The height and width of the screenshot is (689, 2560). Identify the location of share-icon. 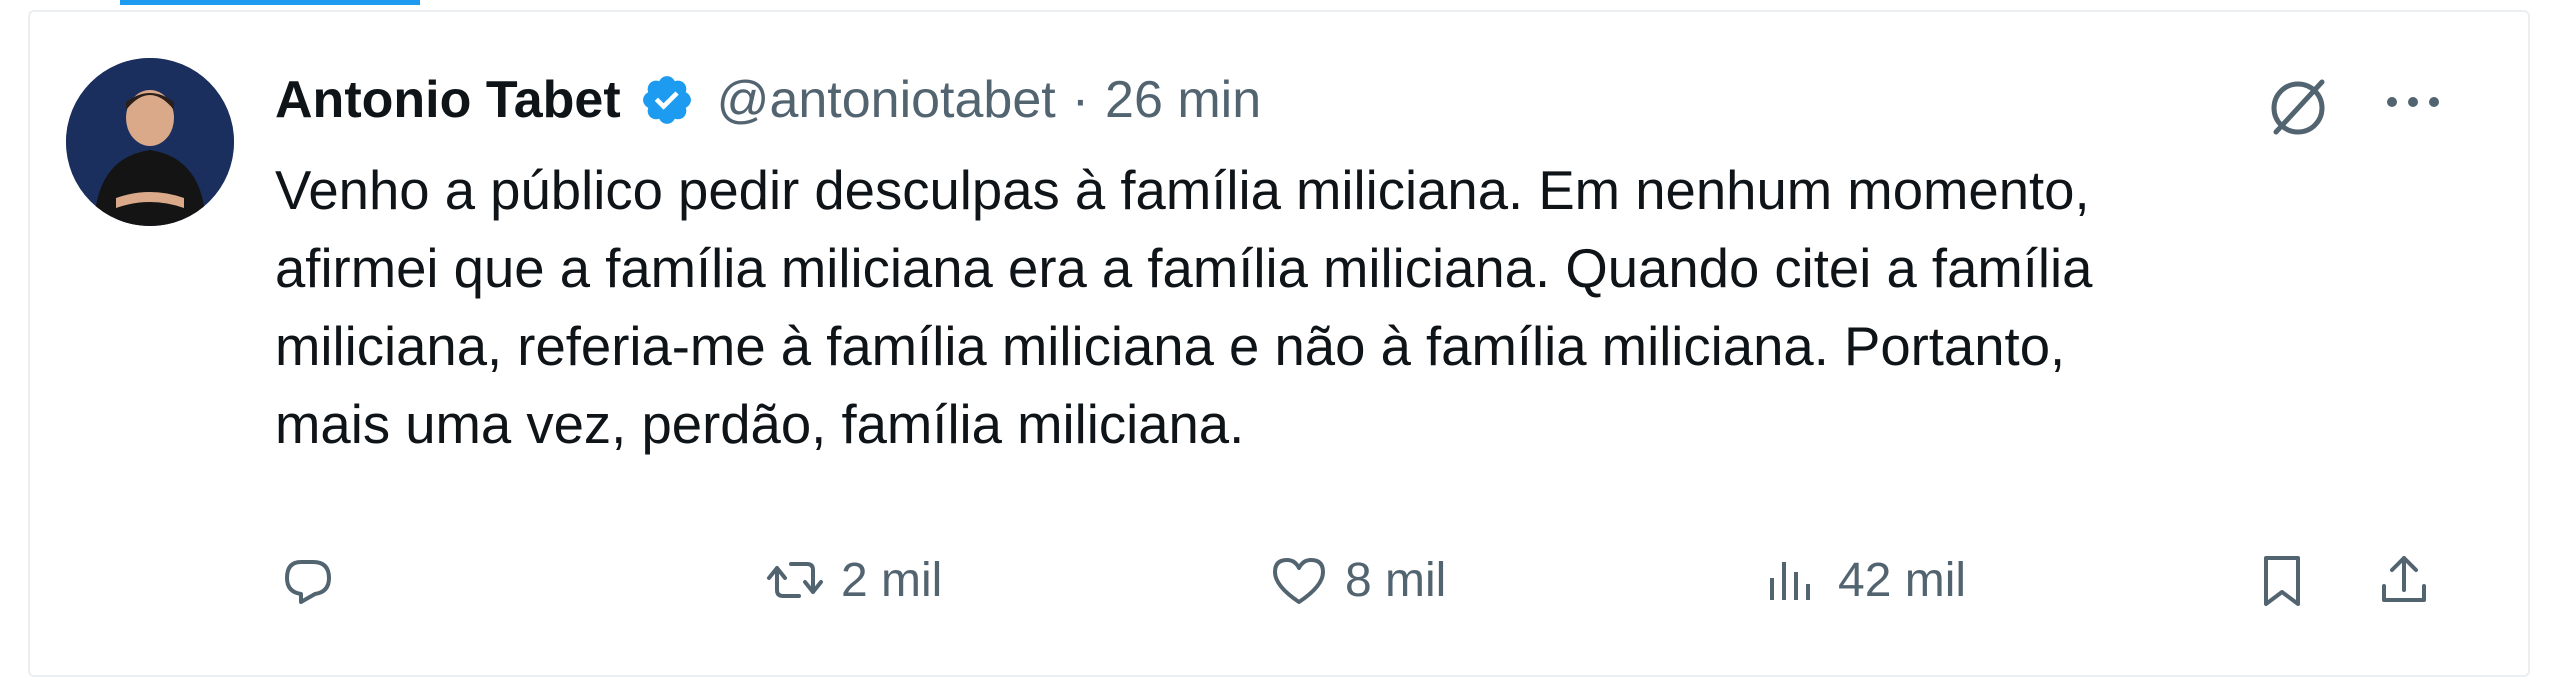
(2404, 579).